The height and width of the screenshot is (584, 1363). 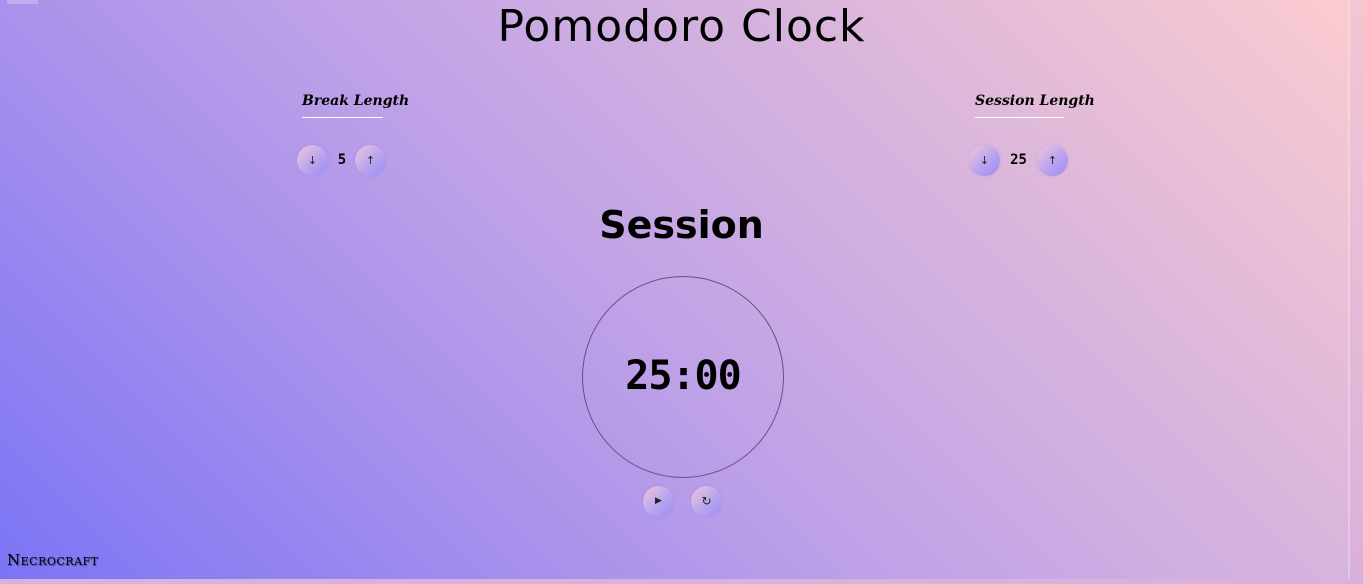 What do you see at coordinates (675, 581) in the screenshot?
I see `bottom-strip` at bounding box center [675, 581].